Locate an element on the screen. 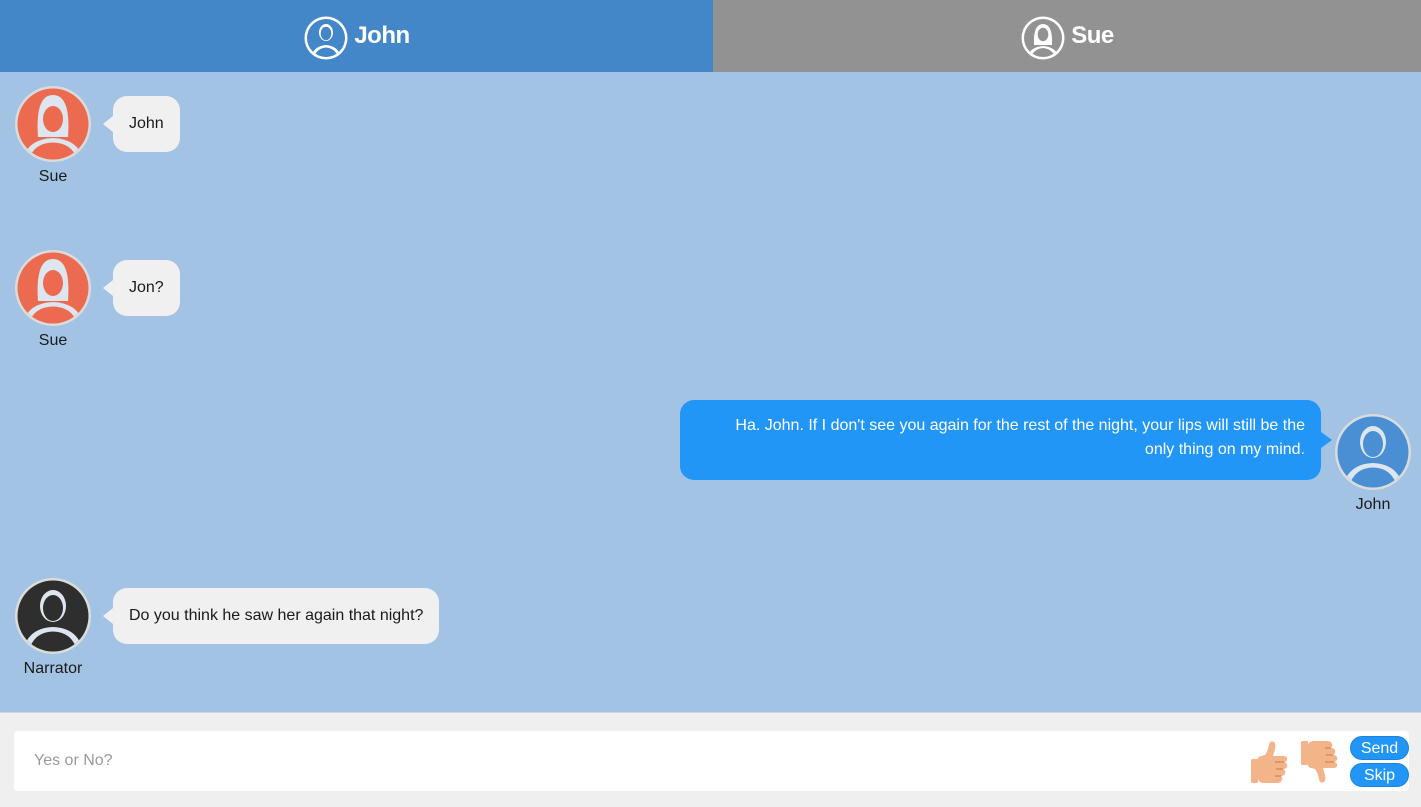  message-avatar-narrator: Narrator is located at coordinates (53, 627).